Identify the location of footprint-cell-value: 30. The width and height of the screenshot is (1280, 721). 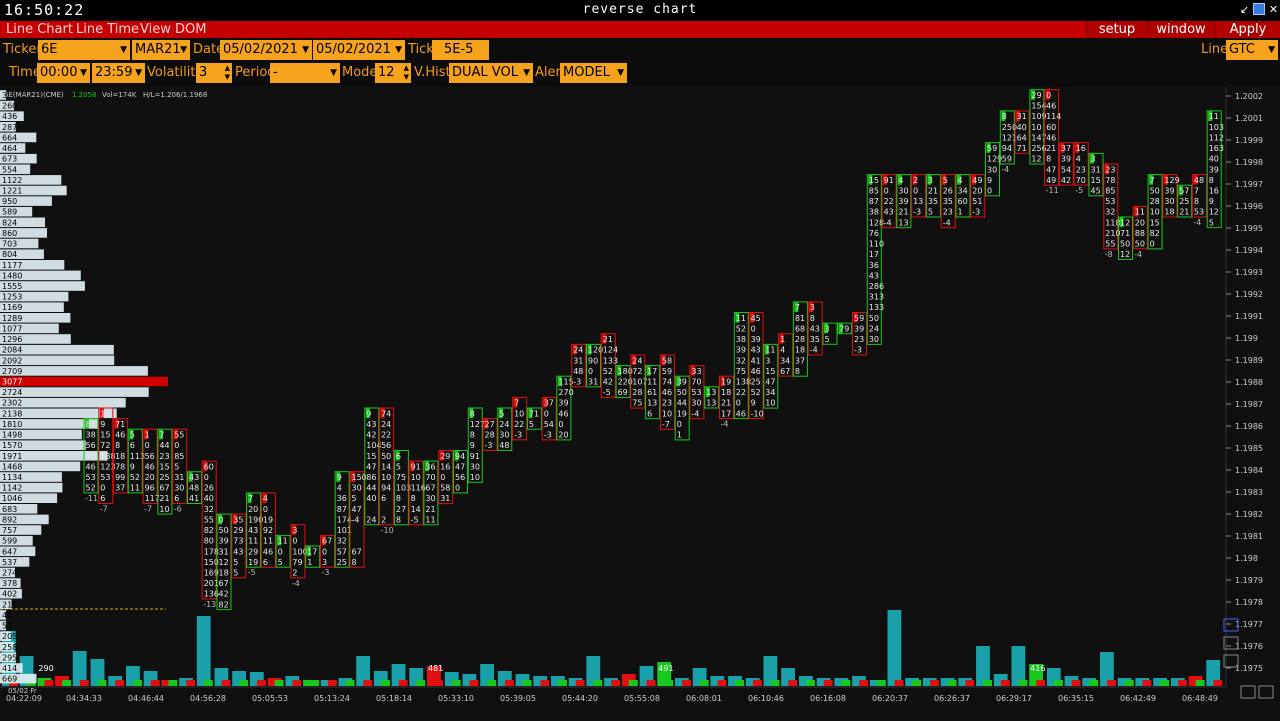
(992, 169).